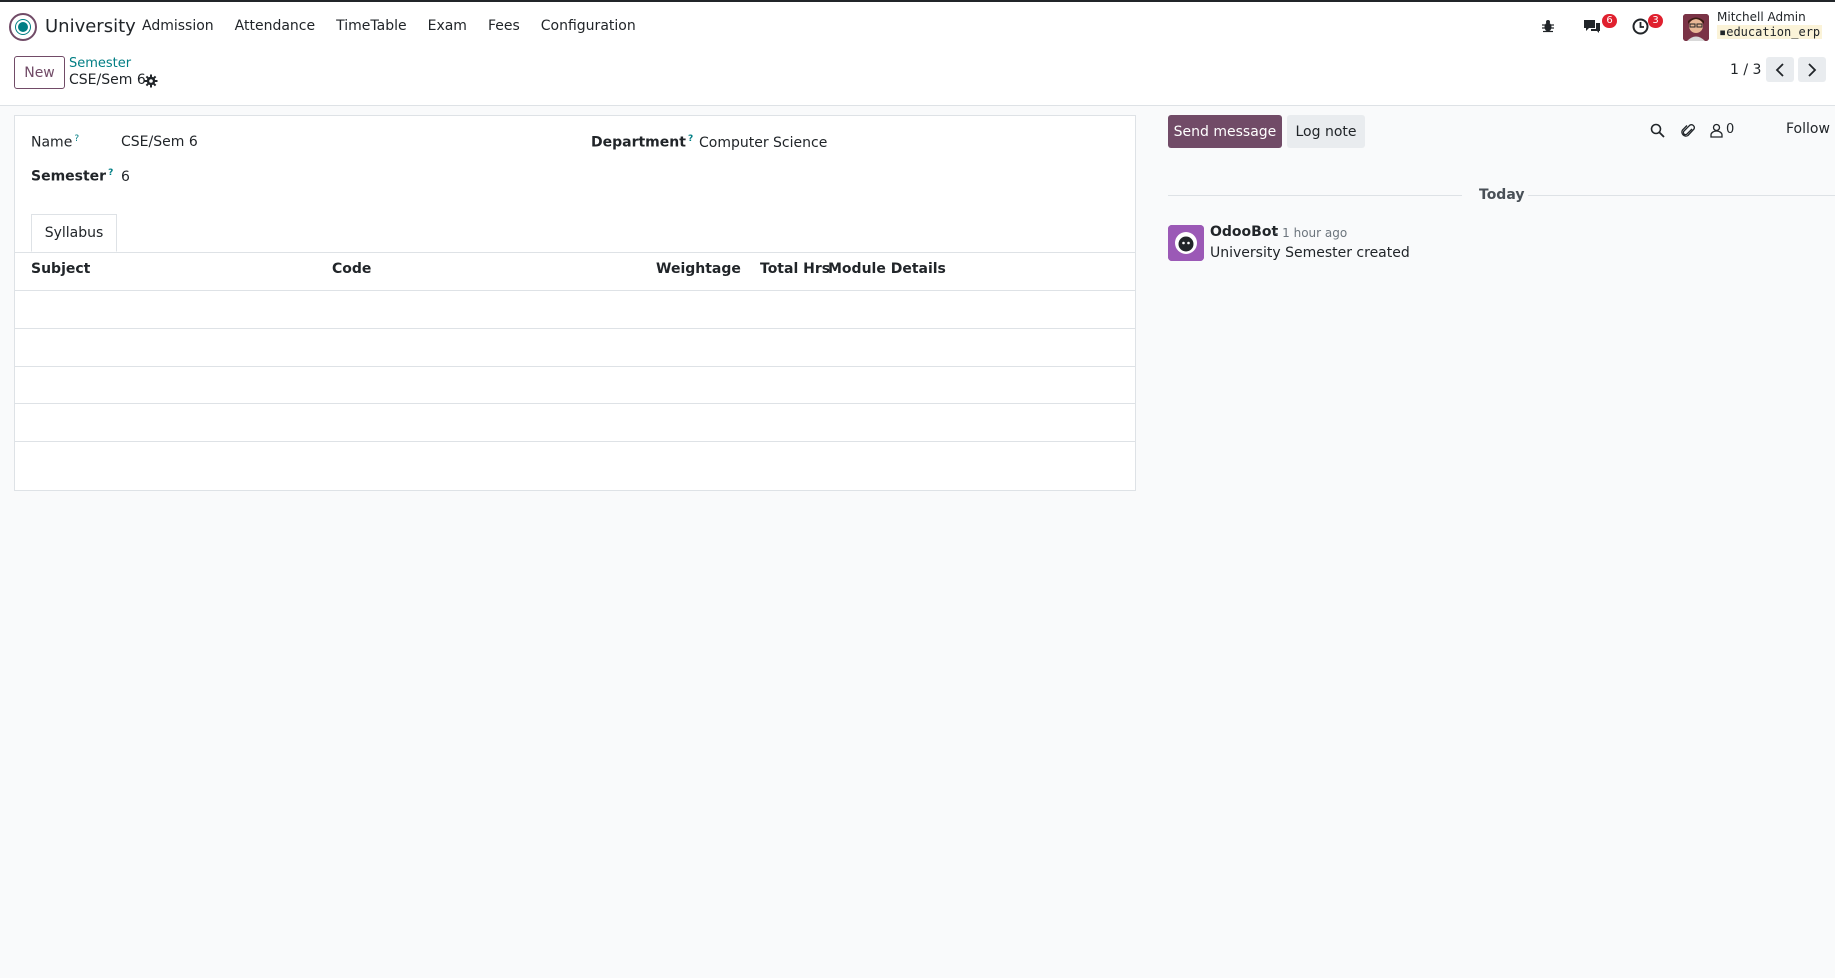  Describe the element at coordinates (1244, 232) in the screenshot. I see `message-author: OdooBot` at that location.